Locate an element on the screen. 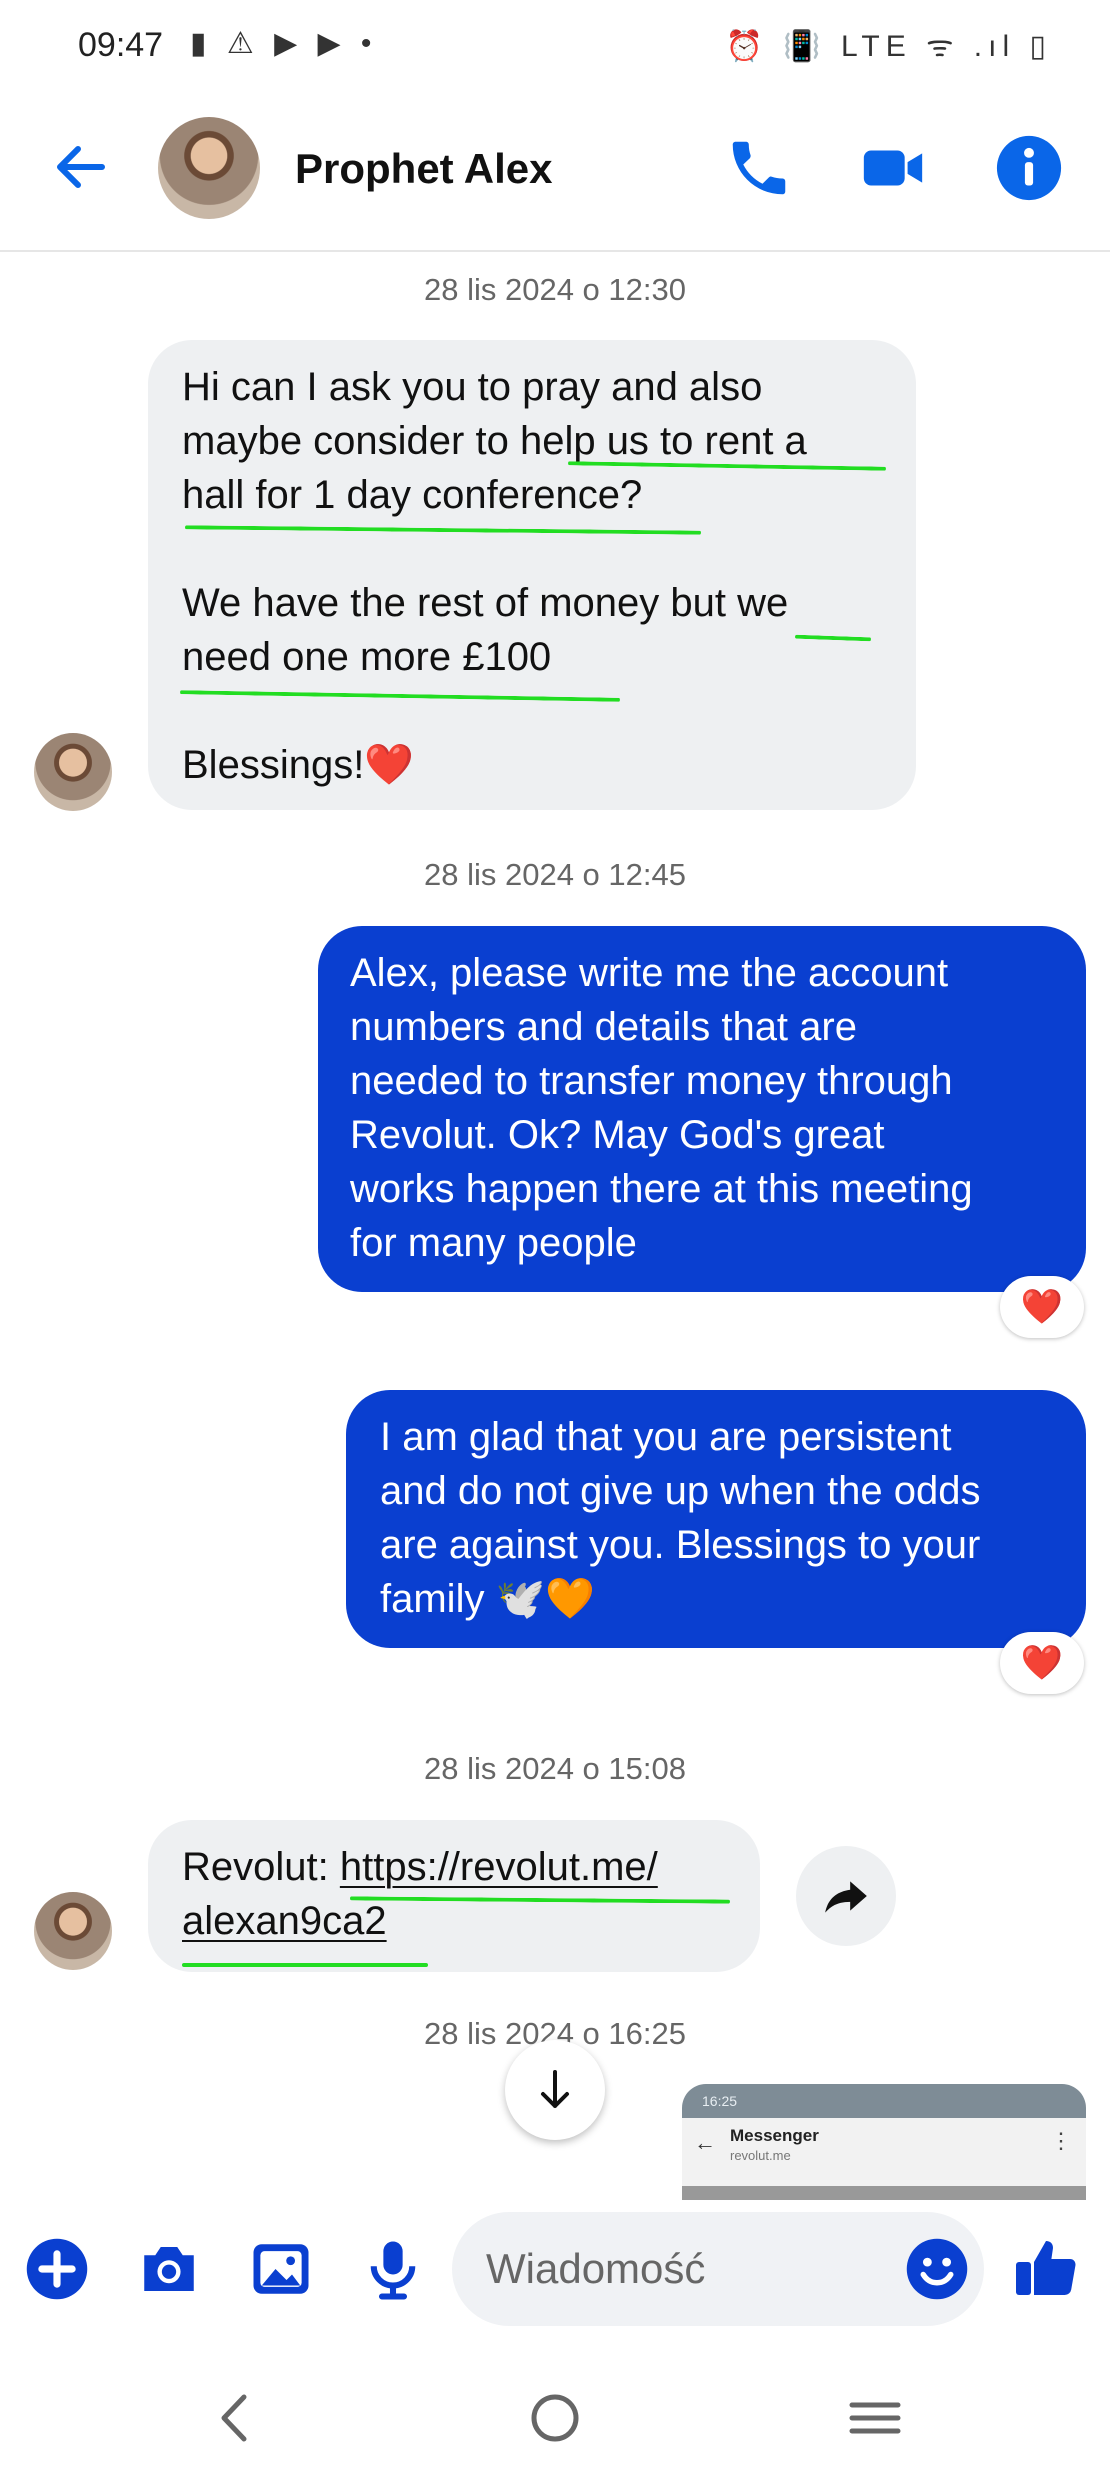  message-line: need one more £100 is located at coordinates (367, 657).